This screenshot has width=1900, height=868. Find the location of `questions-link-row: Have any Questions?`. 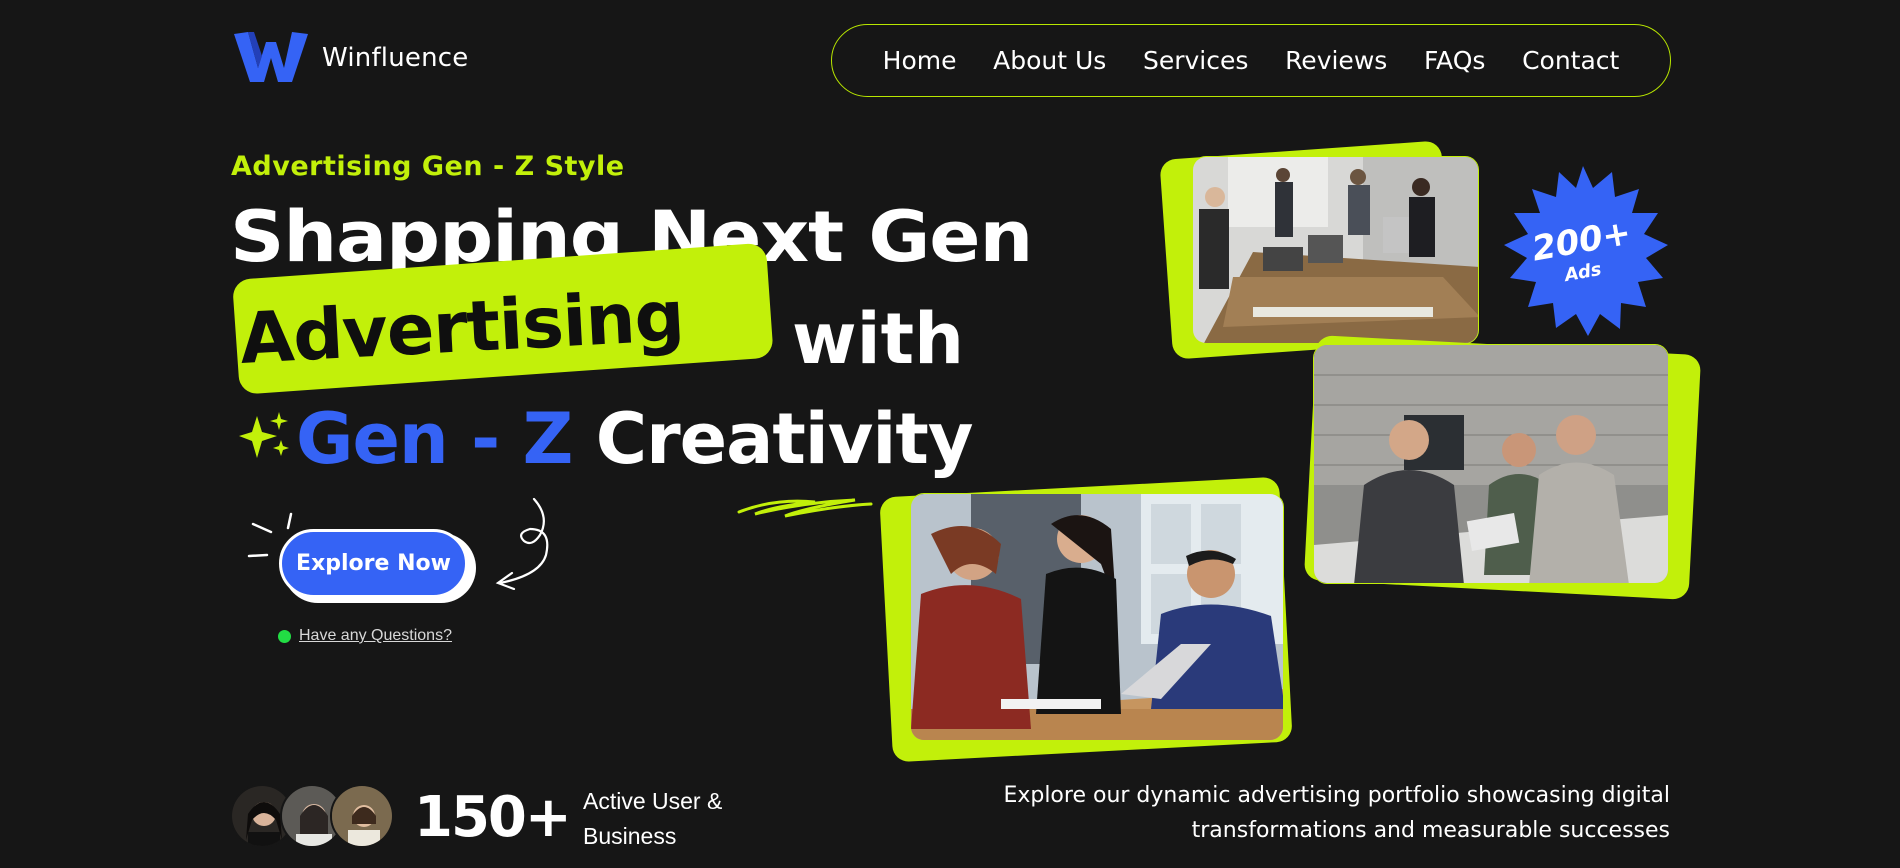

questions-link-row: Have any Questions? is located at coordinates (365, 636).